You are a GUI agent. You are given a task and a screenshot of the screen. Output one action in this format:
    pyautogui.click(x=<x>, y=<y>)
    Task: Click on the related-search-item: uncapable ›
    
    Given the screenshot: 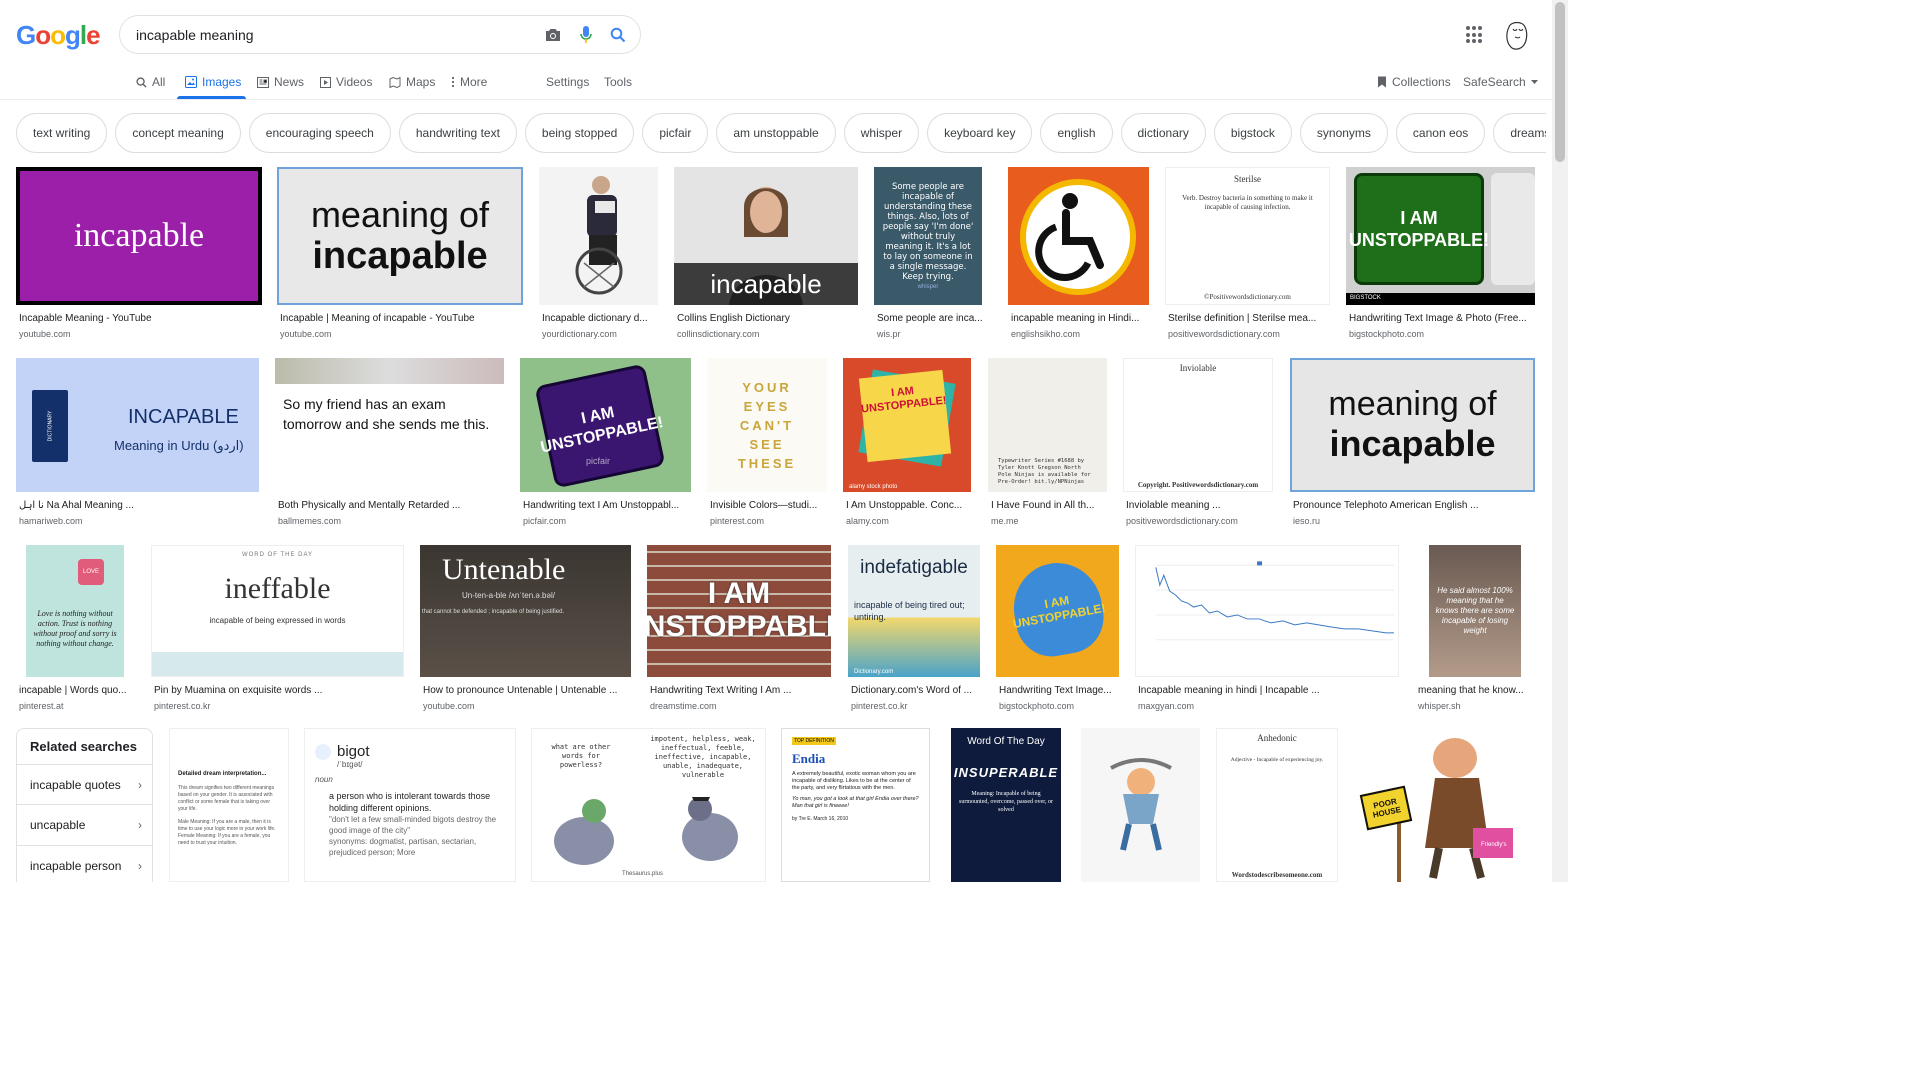 What is the action you would take?
    pyautogui.click(x=84, y=824)
    